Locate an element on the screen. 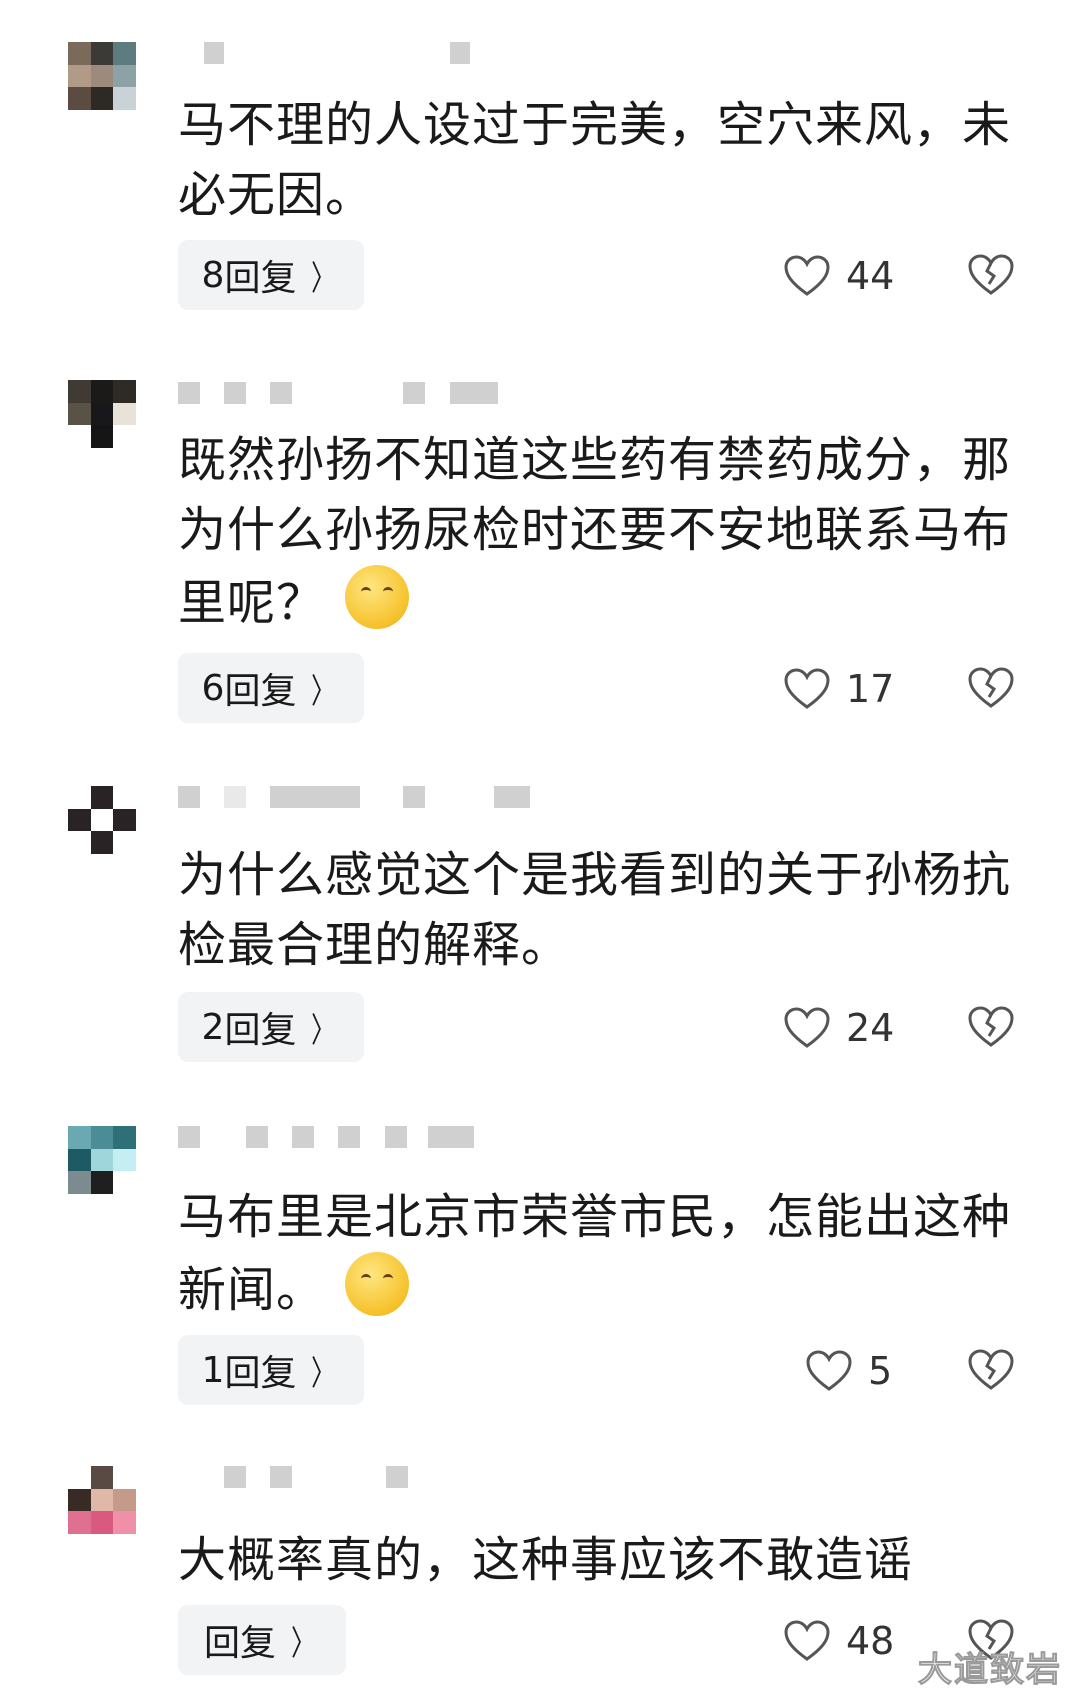 This screenshot has height=1705, width=1080. watermark: 大道致岩 is located at coordinates (990, 1670).